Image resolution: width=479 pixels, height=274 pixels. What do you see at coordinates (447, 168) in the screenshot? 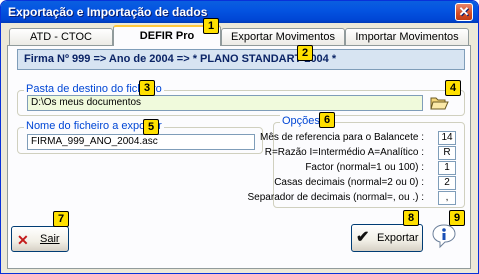
I see `factor-field: 1` at bounding box center [447, 168].